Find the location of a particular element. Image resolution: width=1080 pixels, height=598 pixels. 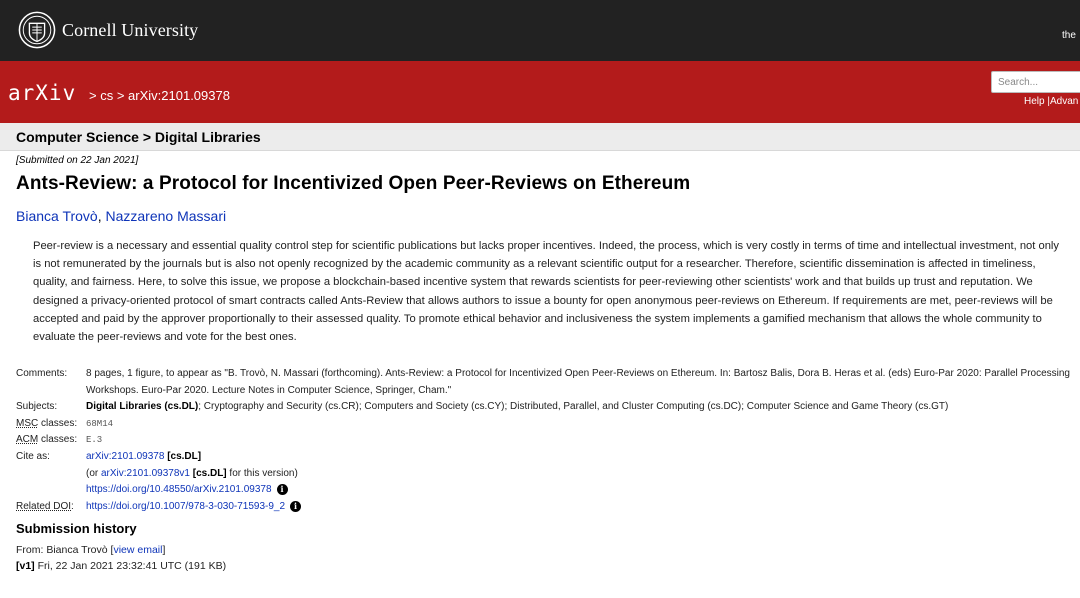

cite-version-suffix: for this version) is located at coordinates (262, 473).